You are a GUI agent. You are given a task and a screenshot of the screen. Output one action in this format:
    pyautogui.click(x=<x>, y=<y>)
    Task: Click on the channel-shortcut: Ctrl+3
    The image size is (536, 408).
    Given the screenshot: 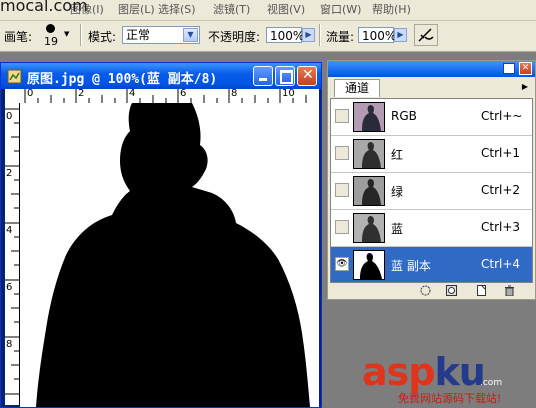 What is the action you would take?
    pyautogui.click(x=501, y=227)
    